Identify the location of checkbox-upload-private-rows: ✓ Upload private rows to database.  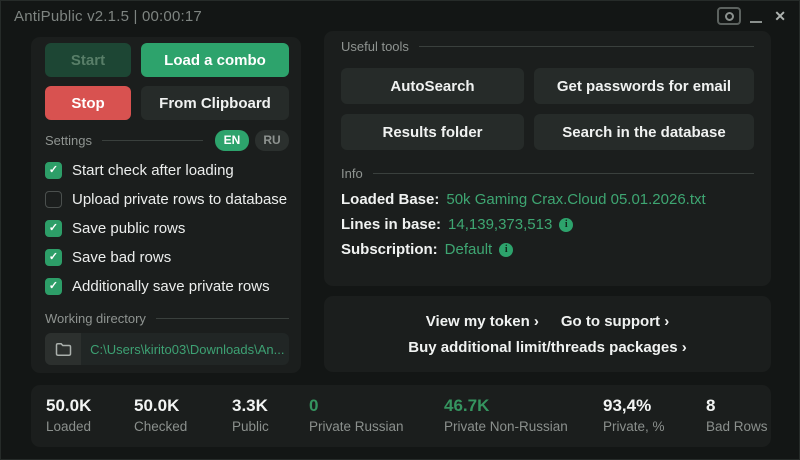
(167, 199).